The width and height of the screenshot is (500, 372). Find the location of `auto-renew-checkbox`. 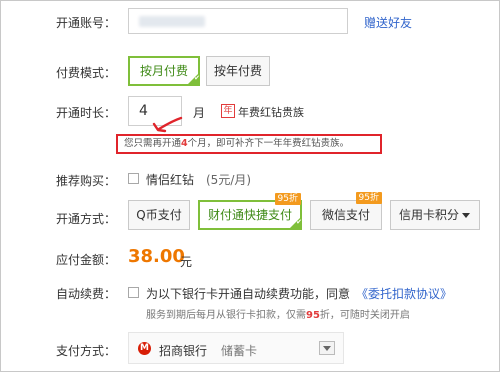

auto-renew-checkbox is located at coordinates (133, 292).